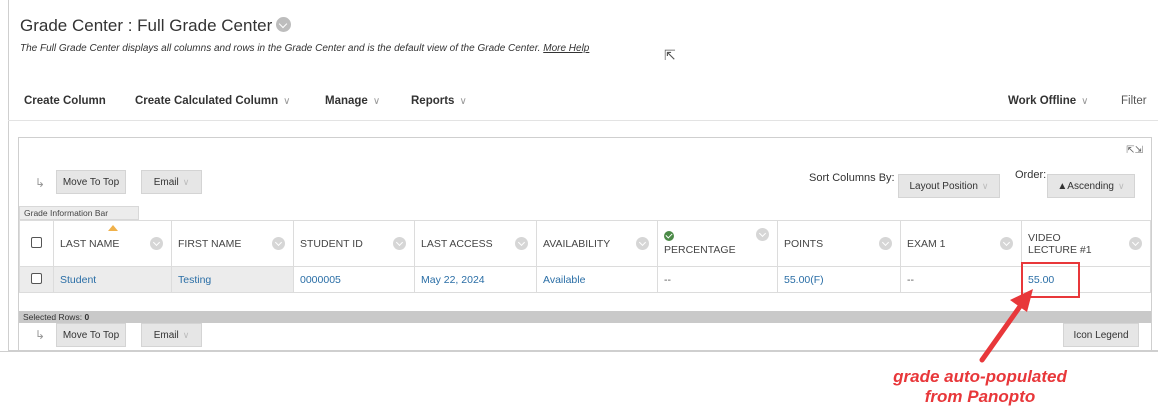  Describe the element at coordinates (457, 243) in the screenshot. I see `column-header-label: LAST ACCESS` at that location.